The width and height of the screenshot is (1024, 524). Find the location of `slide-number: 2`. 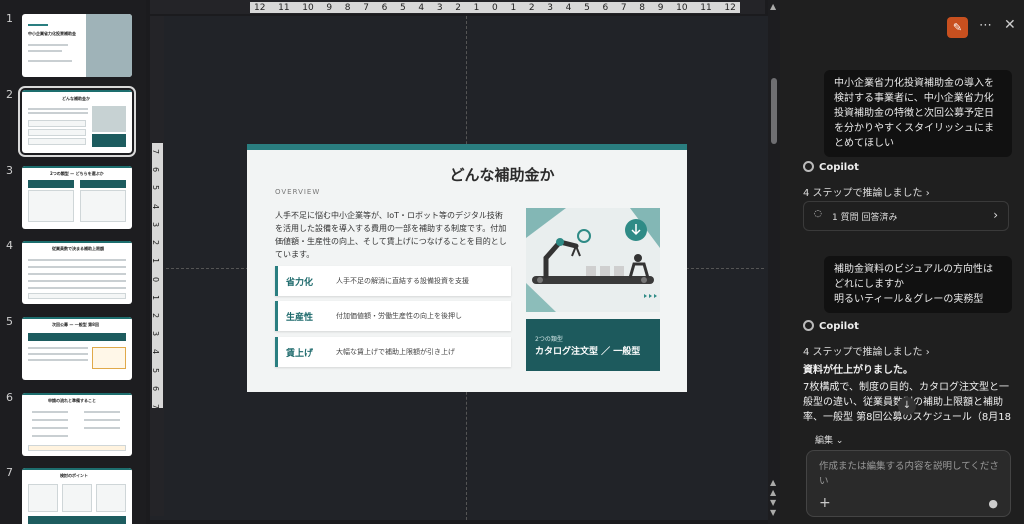

slide-number: 2 is located at coordinates (9, 94).